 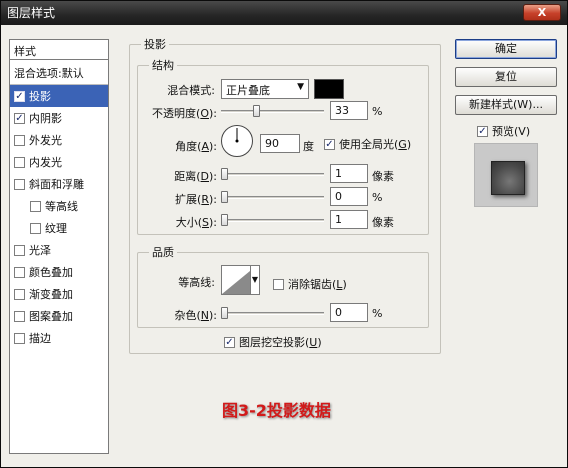 What do you see at coordinates (508, 178) in the screenshot?
I see `preview-swatch` at bounding box center [508, 178].